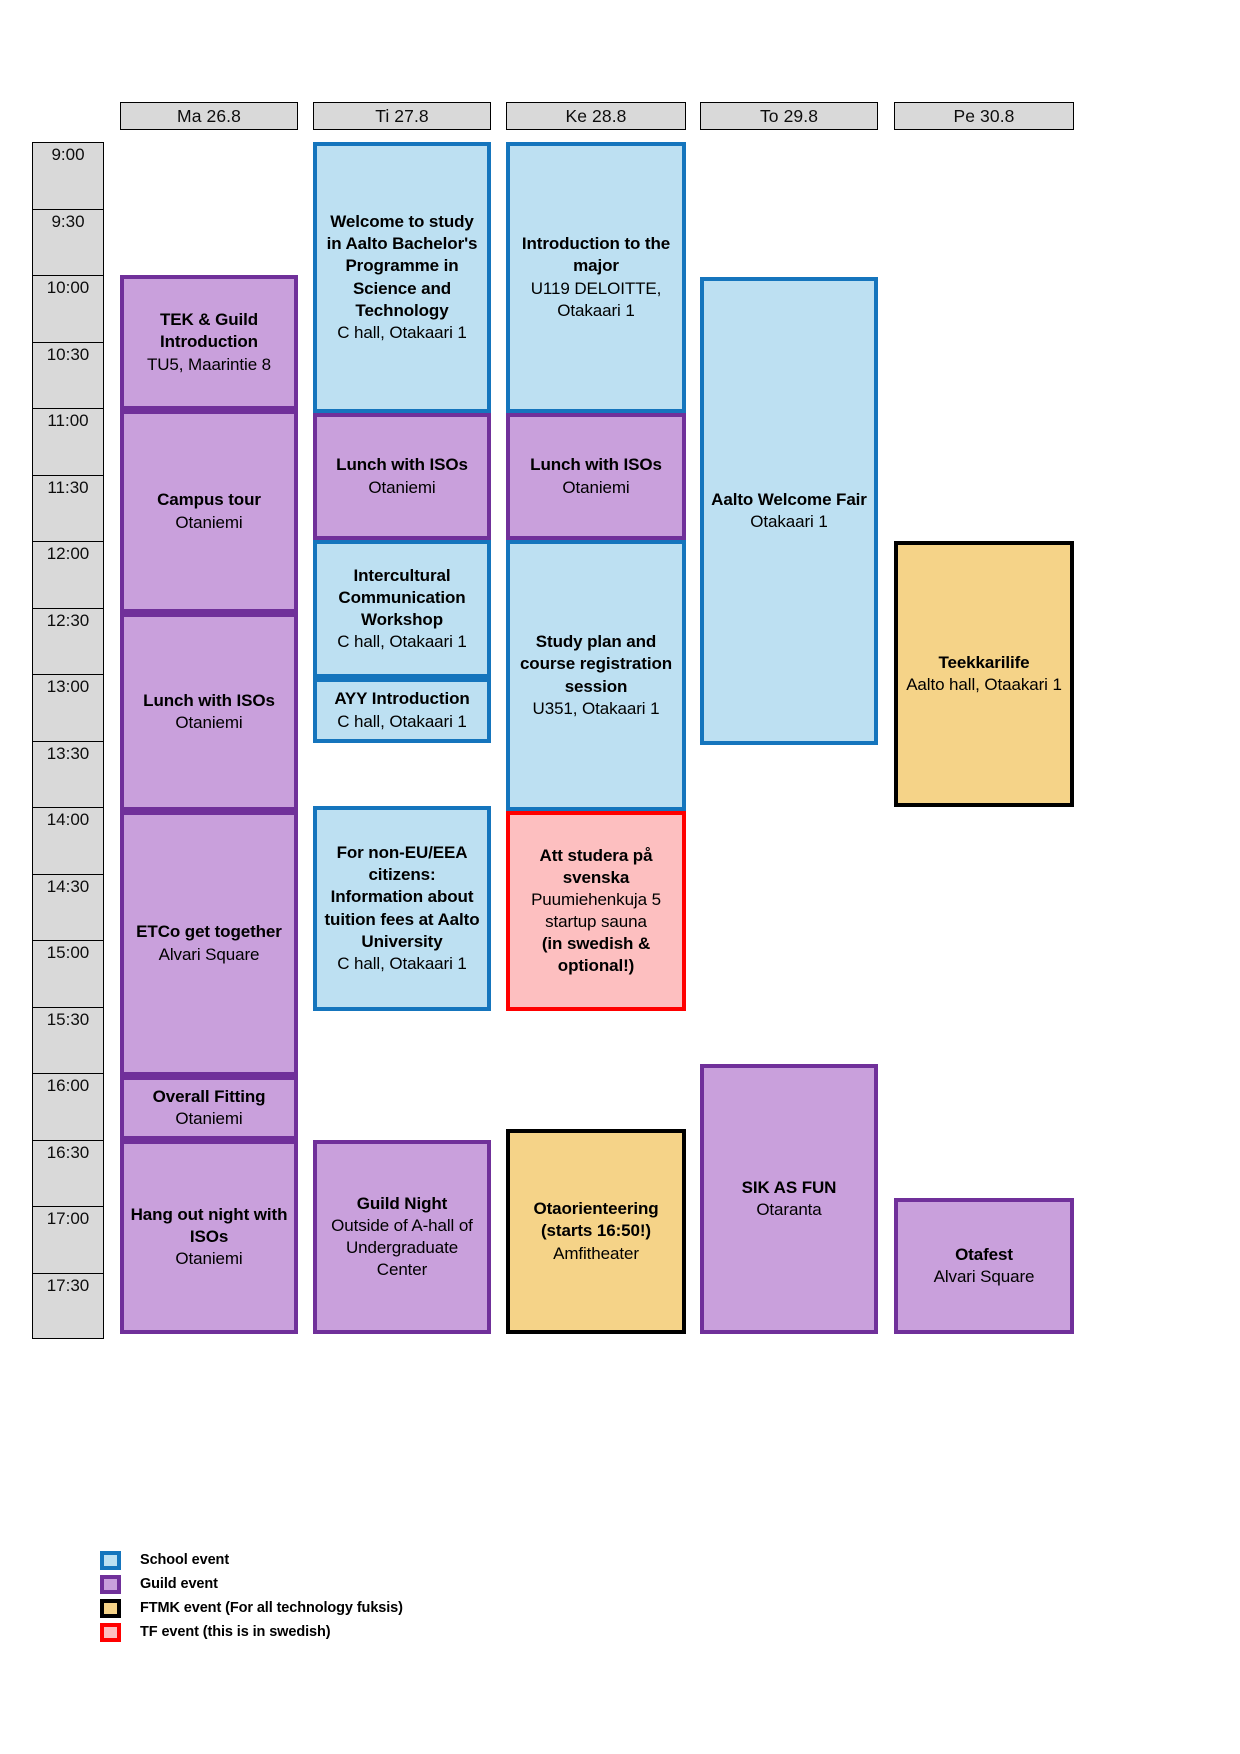 The width and height of the screenshot is (1240, 1754). Describe the element at coordinates (271, 1608) in the screenshot. I see `legend-label: FTMK event (For all technology fuksis)` at that location.